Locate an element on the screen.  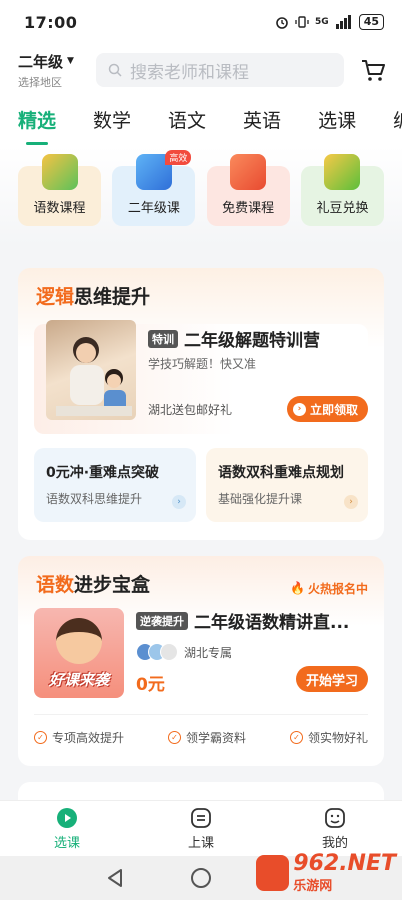
quick-entry-free: 免费课程 is located at coordinates (248, 190).